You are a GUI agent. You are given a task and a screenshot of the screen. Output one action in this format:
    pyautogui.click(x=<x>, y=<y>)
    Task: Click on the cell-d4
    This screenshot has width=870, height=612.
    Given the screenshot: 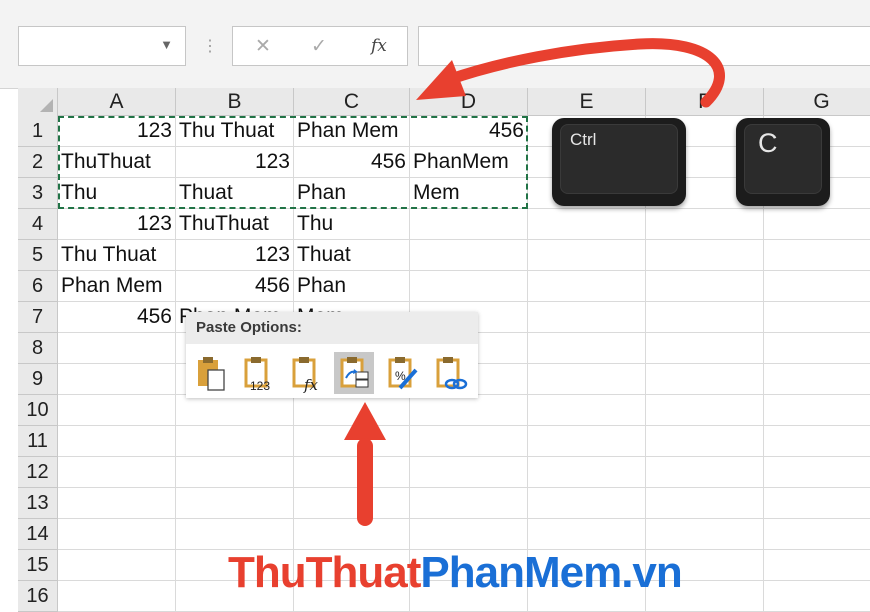 What is the action you would take?
    pyautogui.click(x=469, y=224)
    